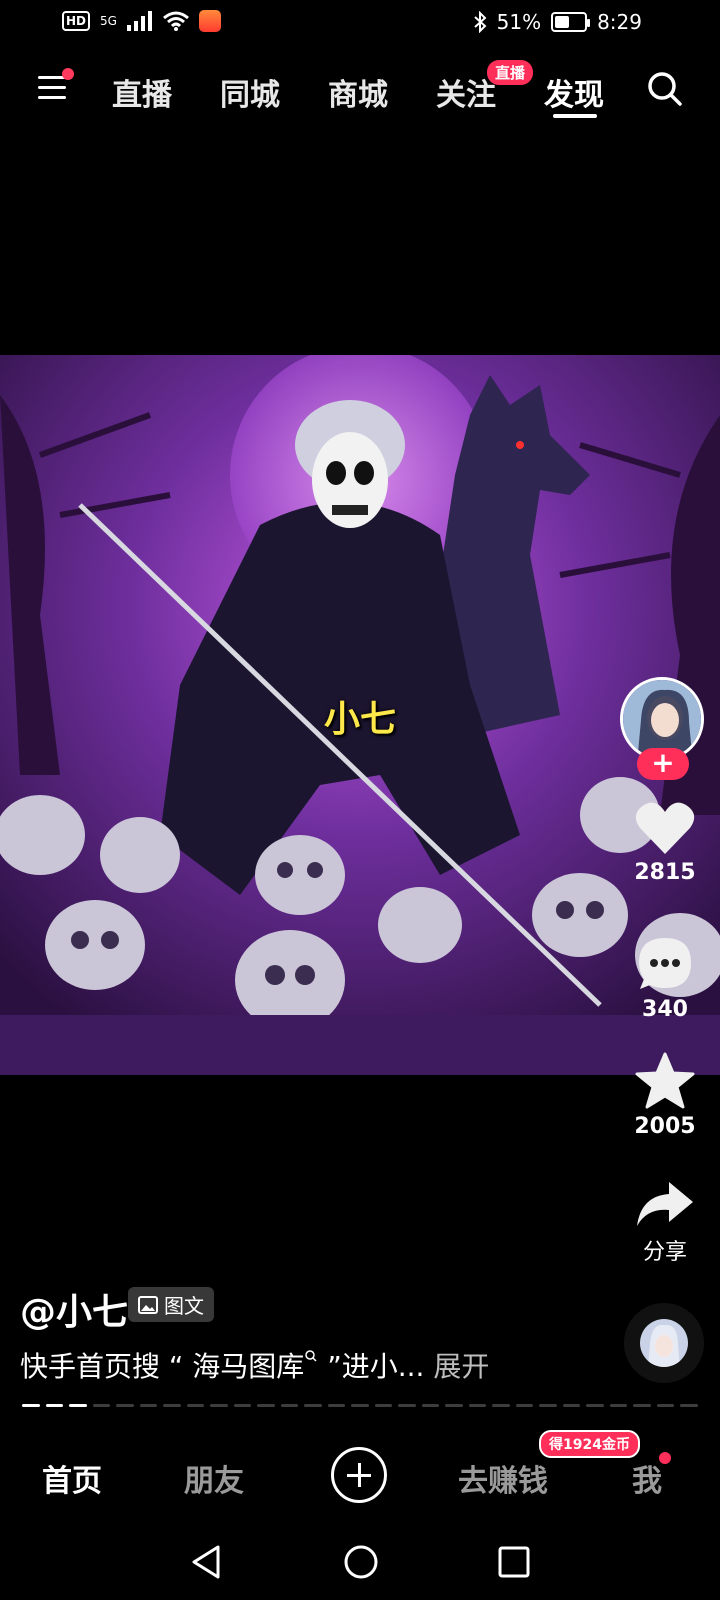 Image resolution: width=720 pixels, height=1600 pixels. I want to click on wifi-icon, so click(175, 21).